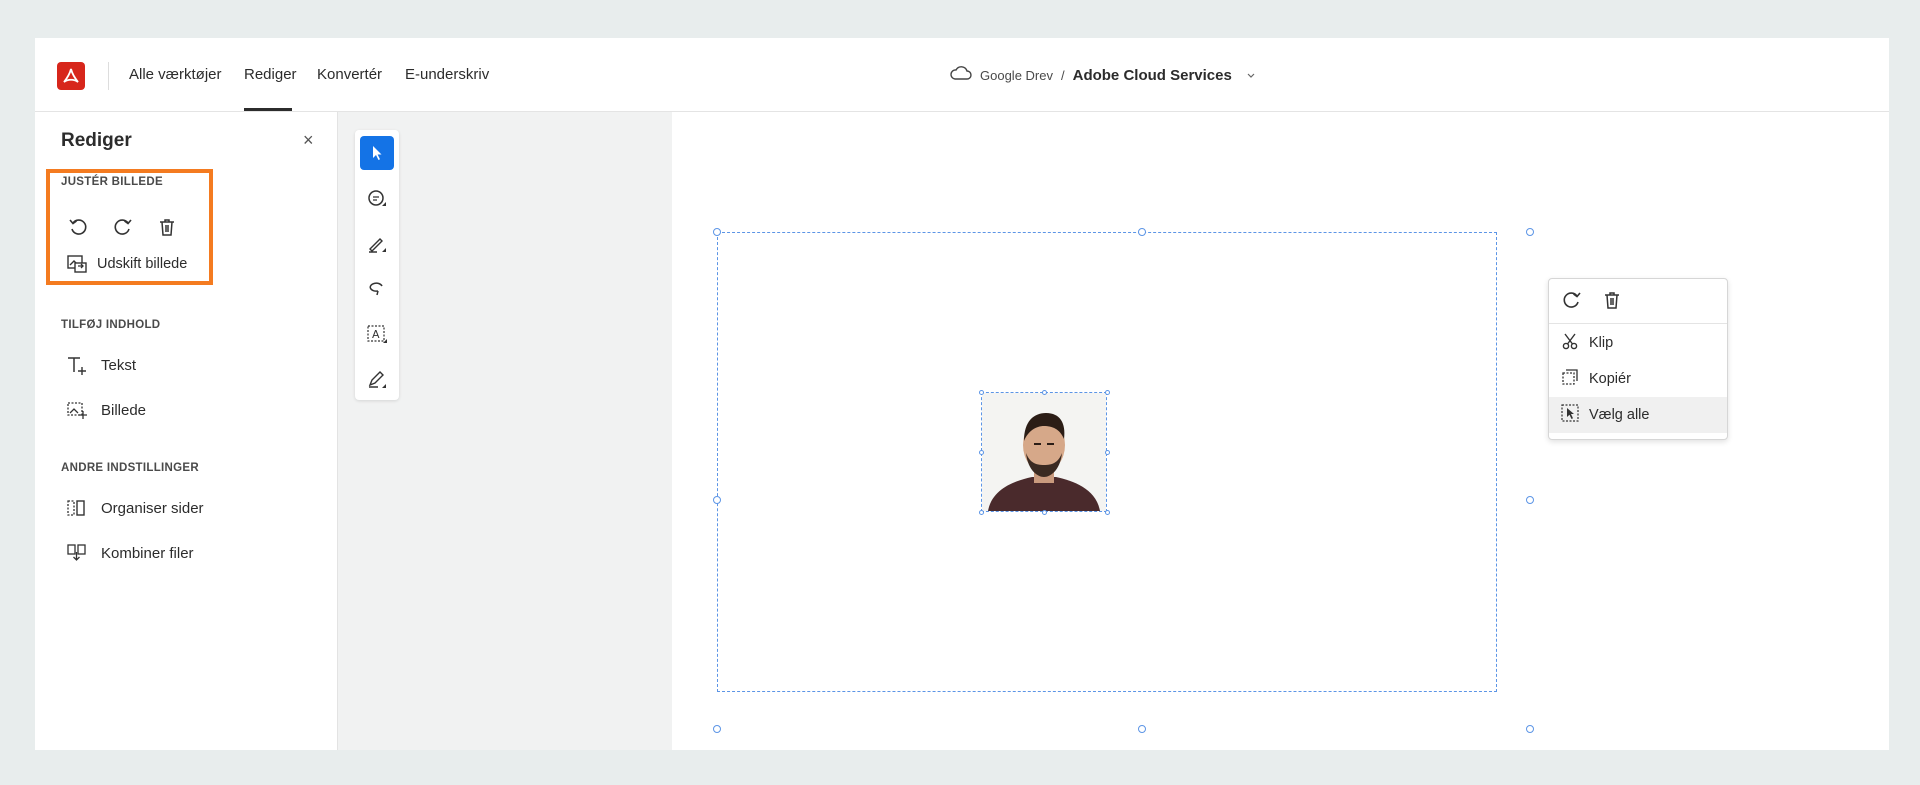 The image size is (1920, 785). What do you see at coordinates (77, 365) in the screenshot?
I see `add-text-icon` at bounding box center [77, 365].